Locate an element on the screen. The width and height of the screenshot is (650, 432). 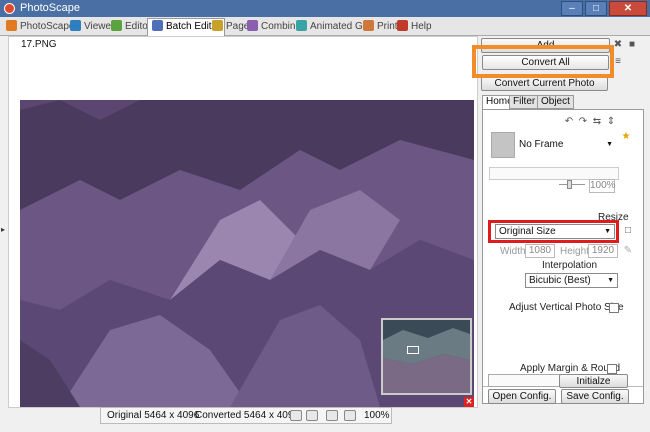
open-config-button: Open Config. is located at coordinates (522, 396).